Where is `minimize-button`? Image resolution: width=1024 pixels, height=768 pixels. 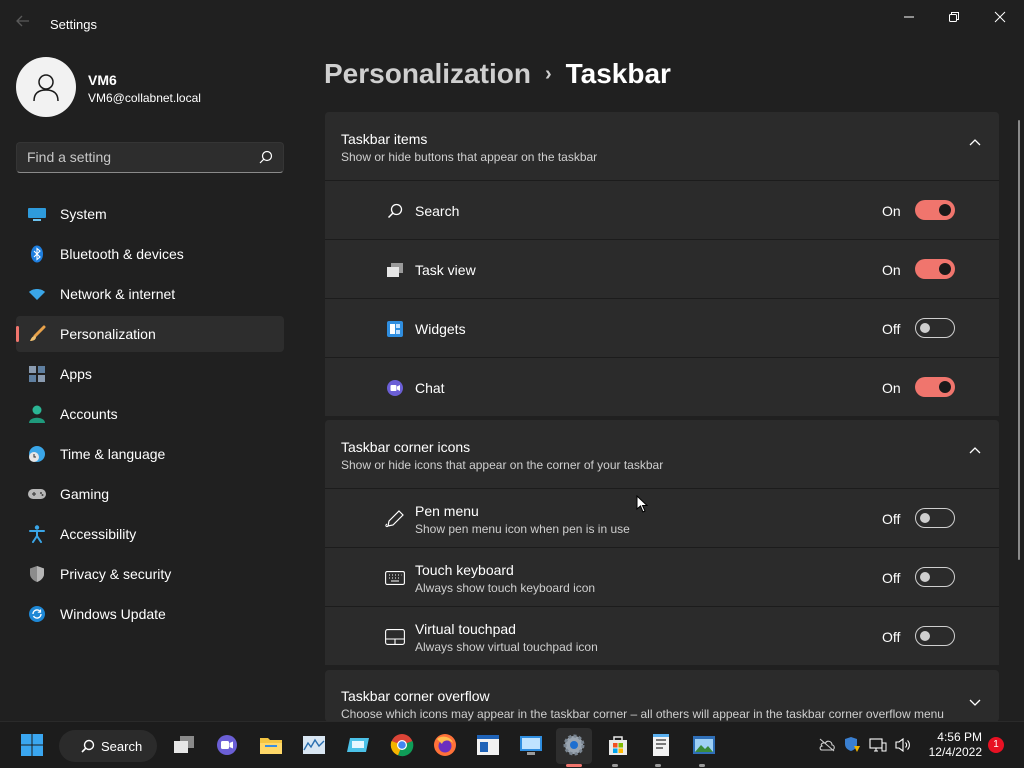
minimize-button is located at coordinates (909, 17).